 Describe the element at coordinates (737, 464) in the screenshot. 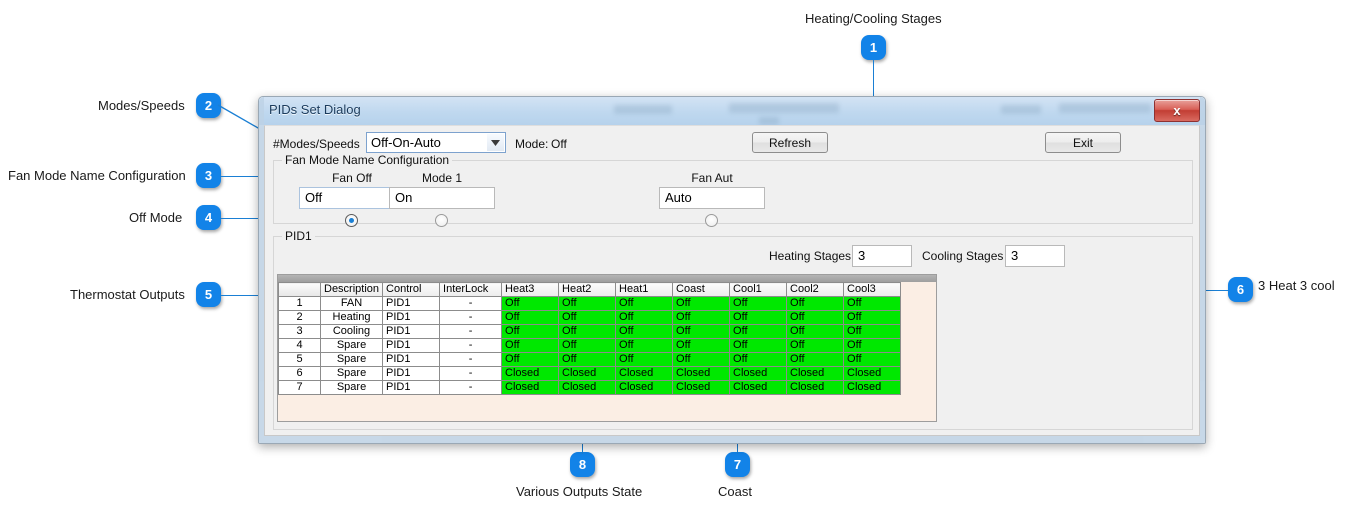

I see `annotation-badge-7: 7` at that location.